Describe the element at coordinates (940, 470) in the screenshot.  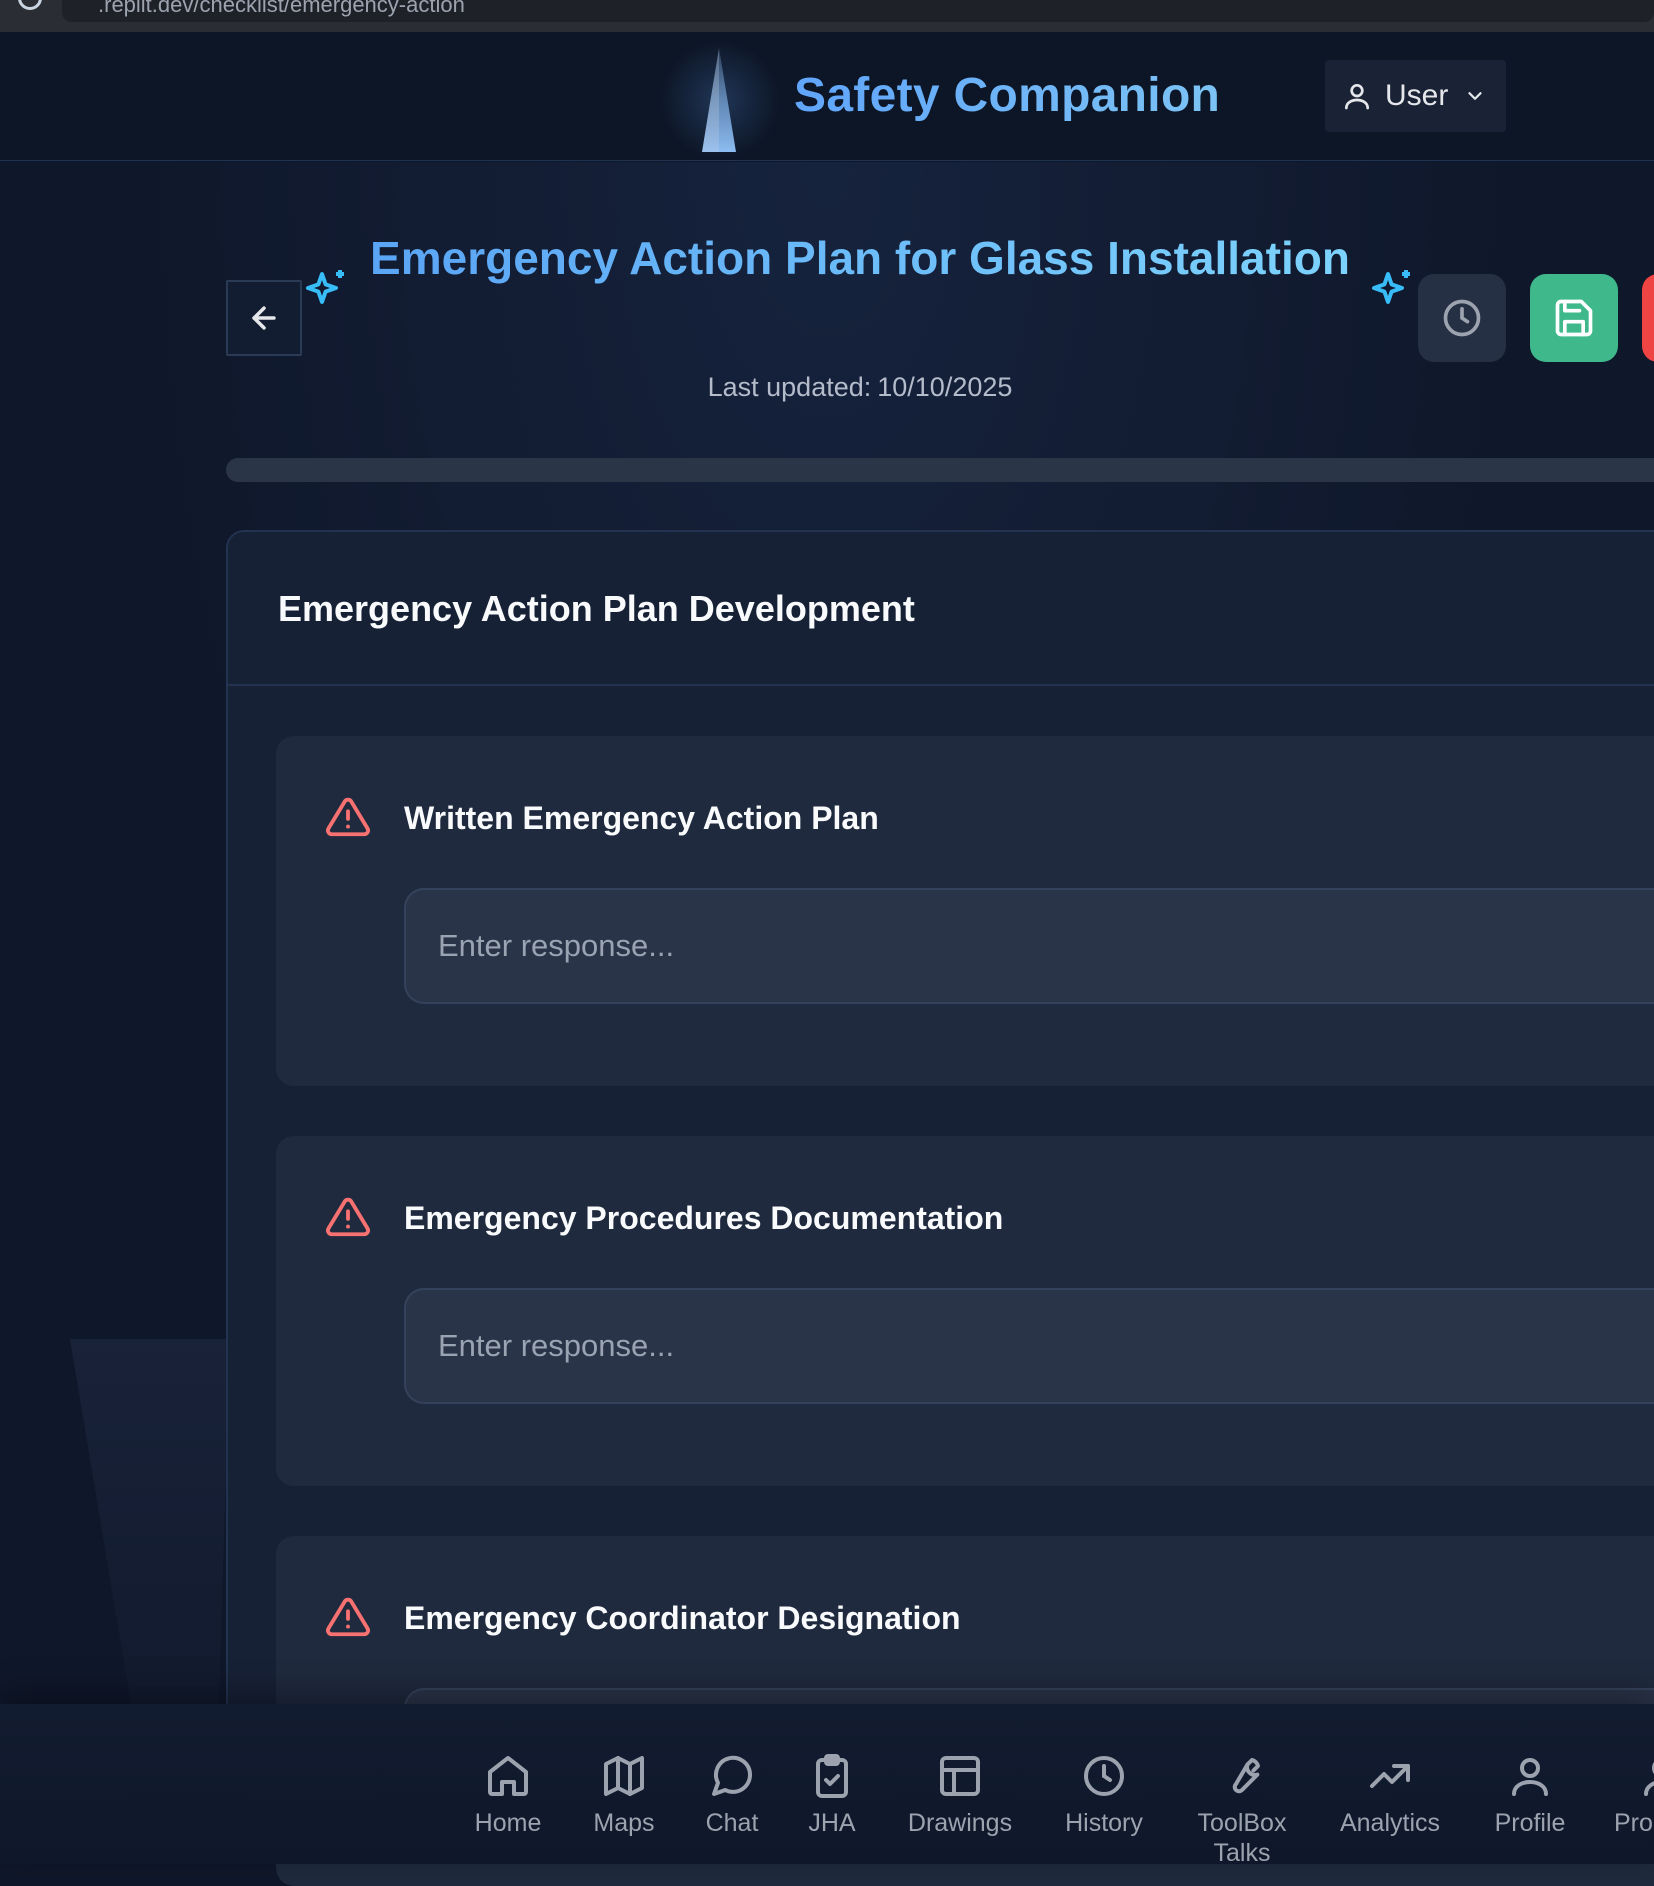
I see `progress-bar` at that location.